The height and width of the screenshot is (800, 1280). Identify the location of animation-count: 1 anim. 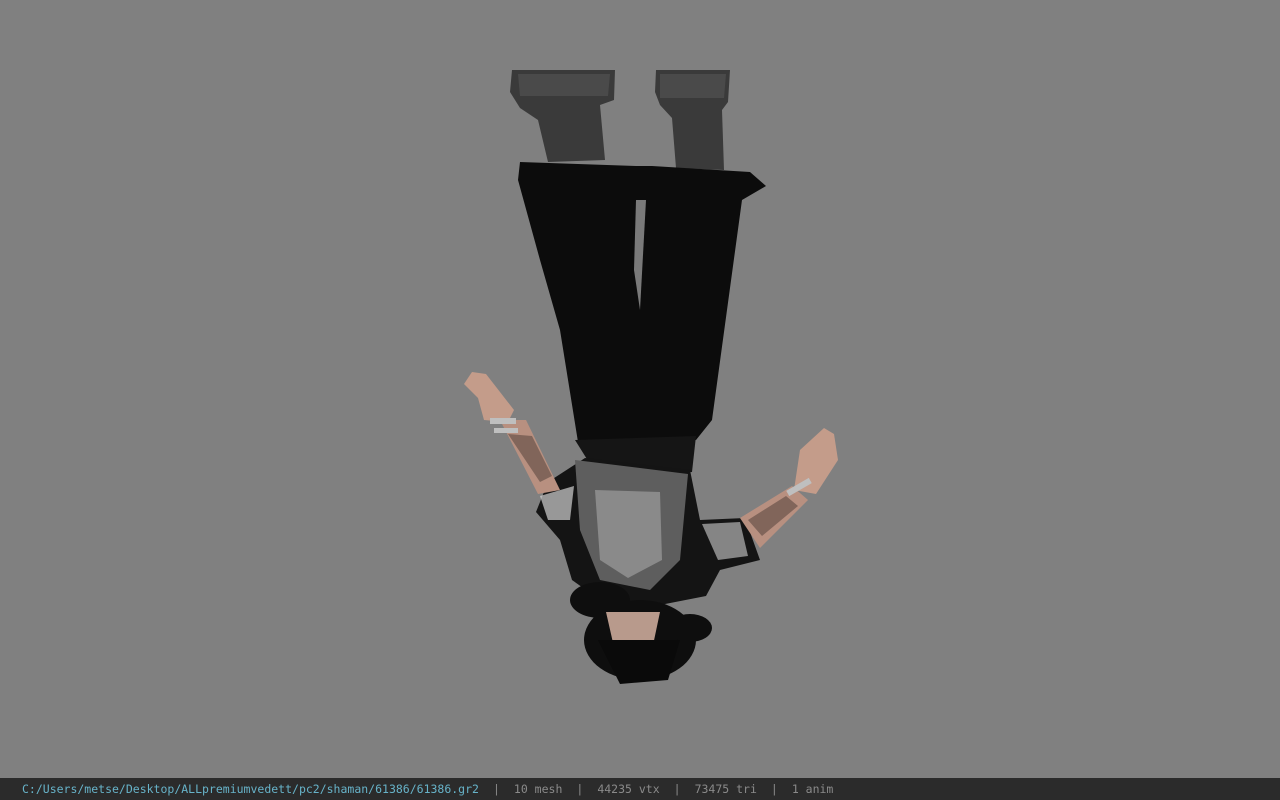
(812, 789).